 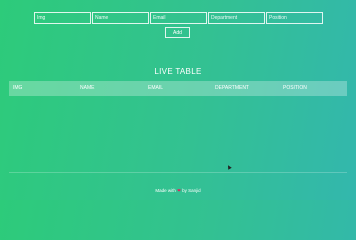 What do you see at coordinates (232, 88) in the screenshot?
I see `header-department: DEPARTMENT` at bounding box center [232, 88].